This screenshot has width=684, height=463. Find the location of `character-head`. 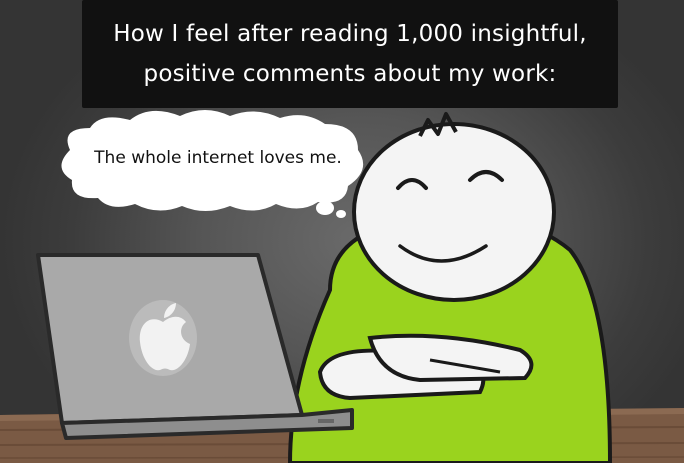

character-head is located at coordinates (454, 207).